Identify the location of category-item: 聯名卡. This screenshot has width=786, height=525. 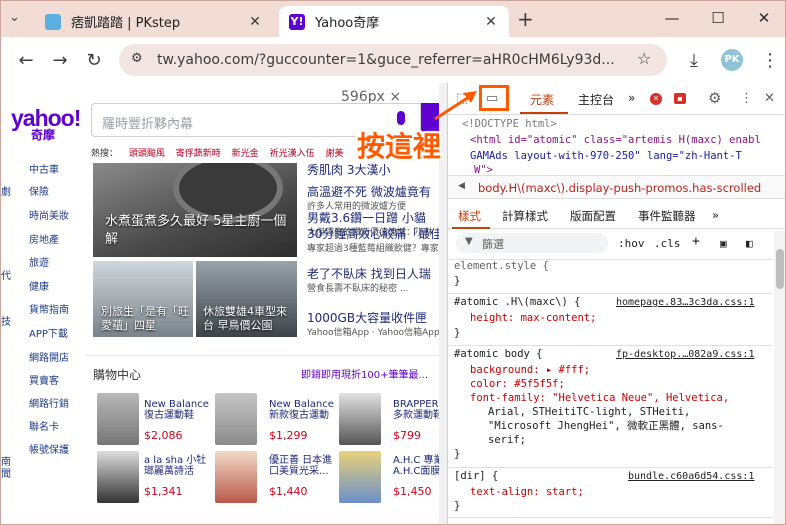
(44, 425).